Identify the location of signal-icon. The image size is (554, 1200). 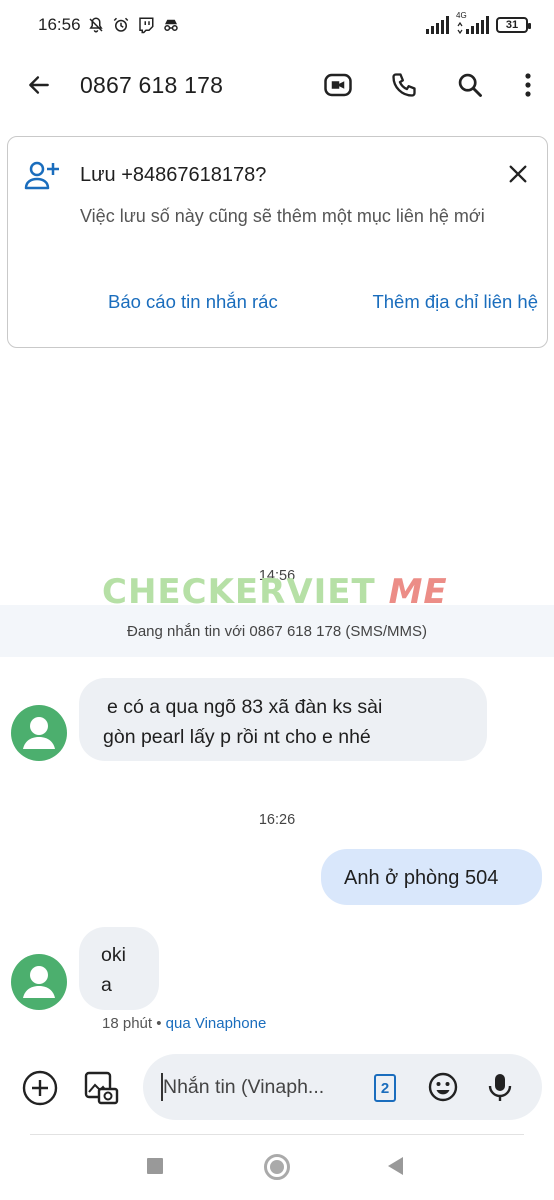
(437, 25).